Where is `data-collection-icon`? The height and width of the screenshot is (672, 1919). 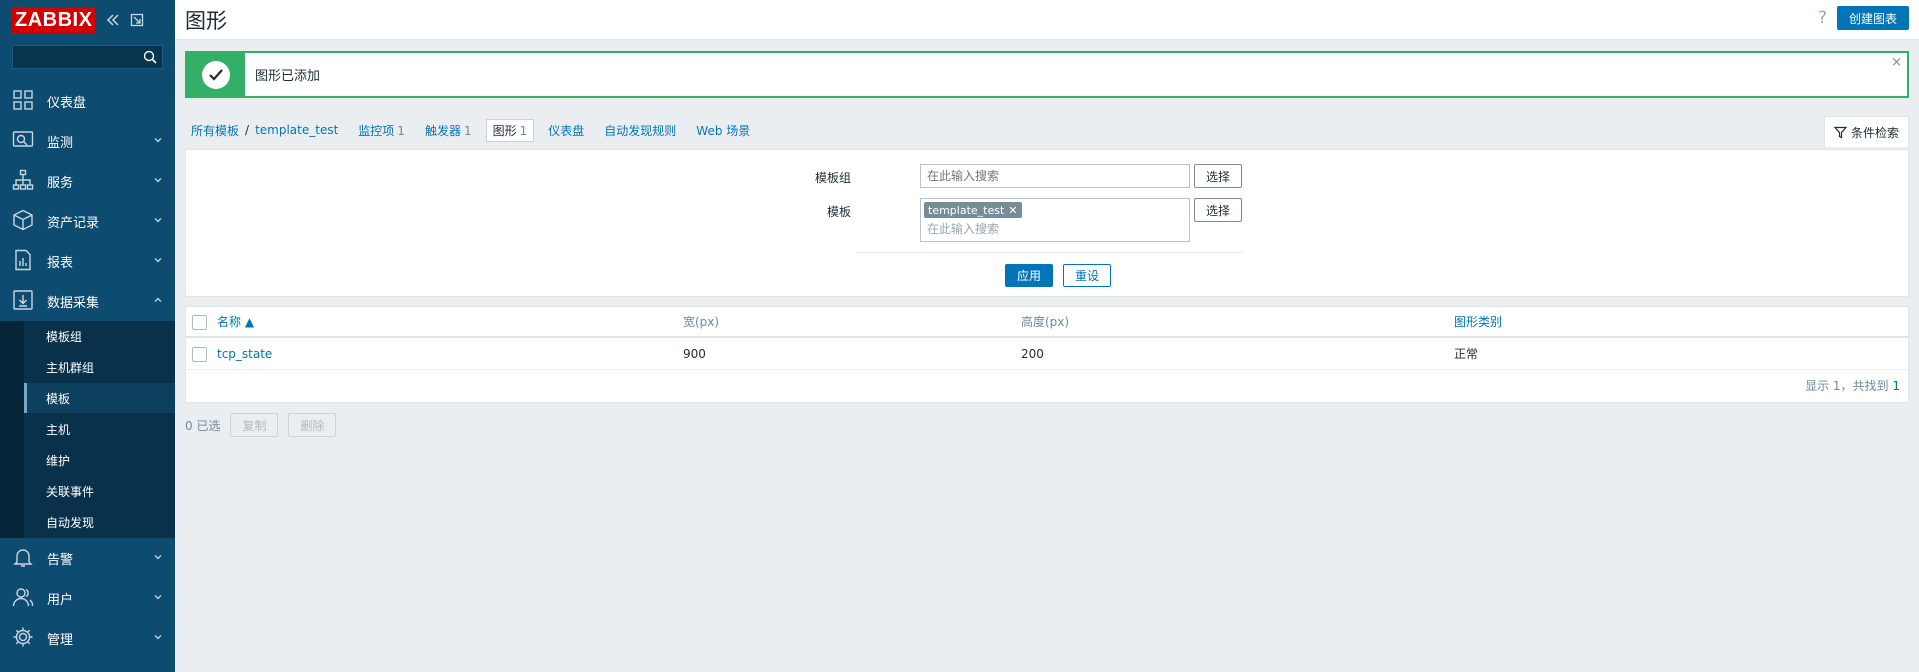
data-collection-icon is located at coordinates (24, 301).